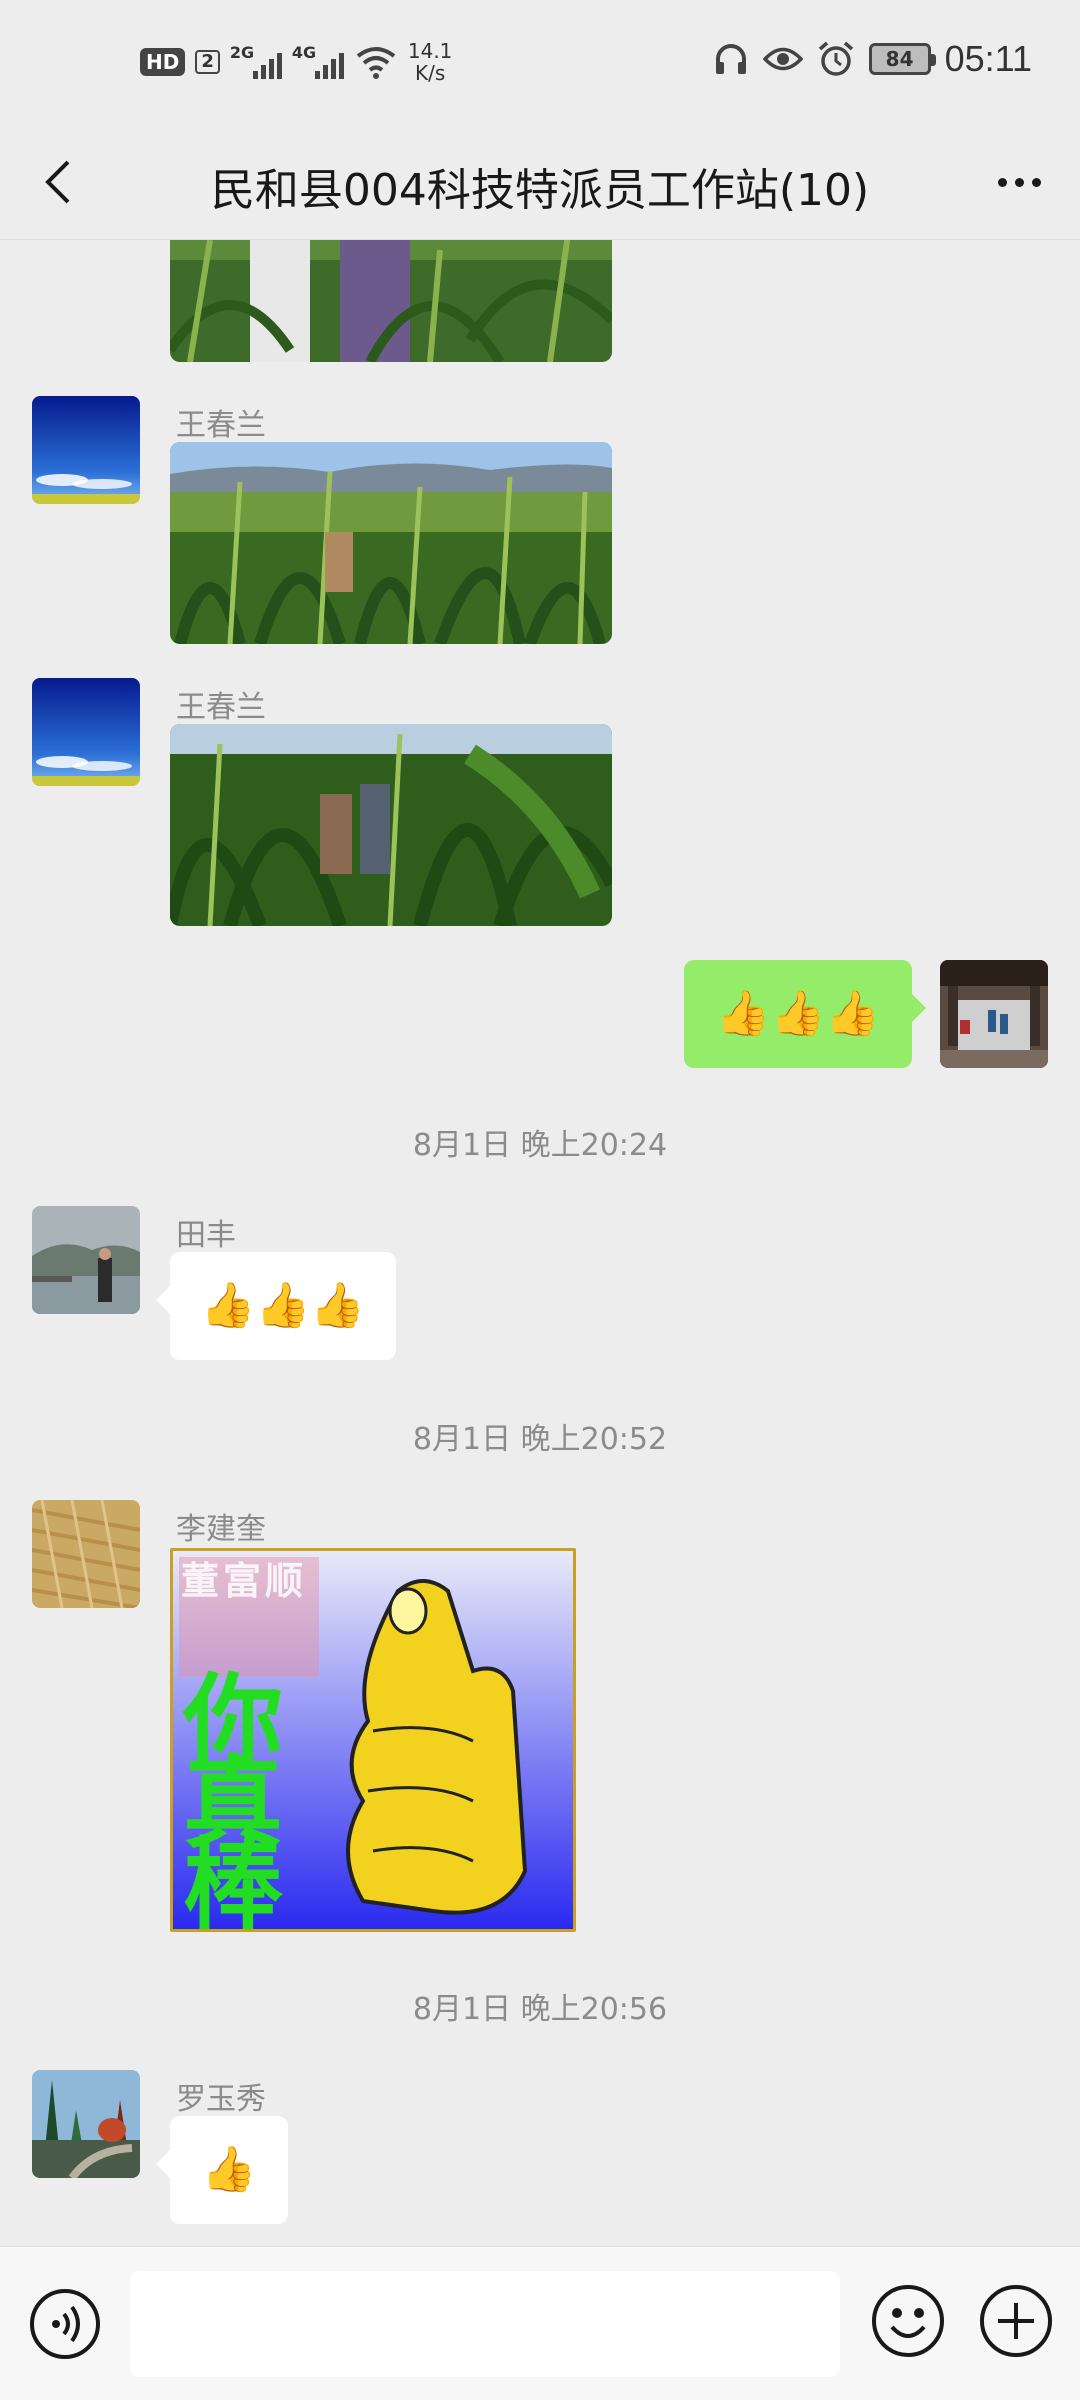 The height and width of the screenshot is (2400, 1080). I want to click on message-input, so click(485, 2324).